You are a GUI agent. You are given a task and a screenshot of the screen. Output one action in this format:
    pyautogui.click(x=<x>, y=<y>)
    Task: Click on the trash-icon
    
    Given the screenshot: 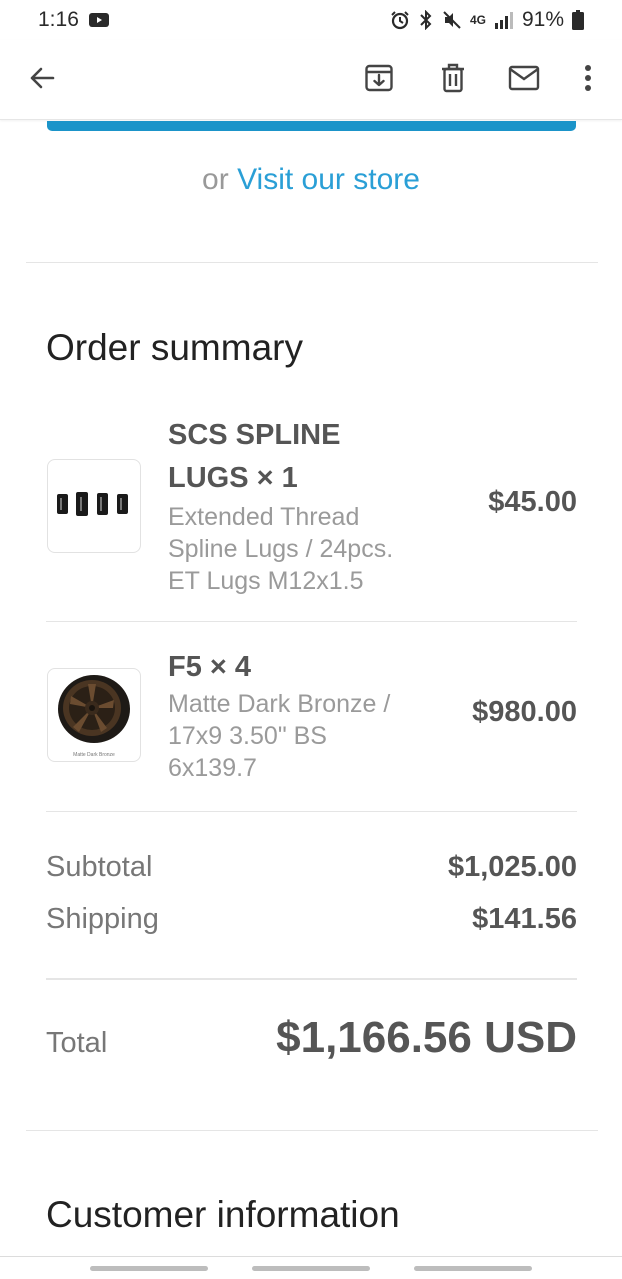 What is the action you would take?
    pyautogui.click(x=453, y=80)
    